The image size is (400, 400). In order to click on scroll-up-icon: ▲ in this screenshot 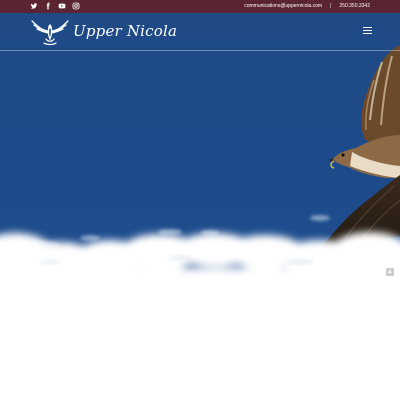, I will do `click(390, 272)`.